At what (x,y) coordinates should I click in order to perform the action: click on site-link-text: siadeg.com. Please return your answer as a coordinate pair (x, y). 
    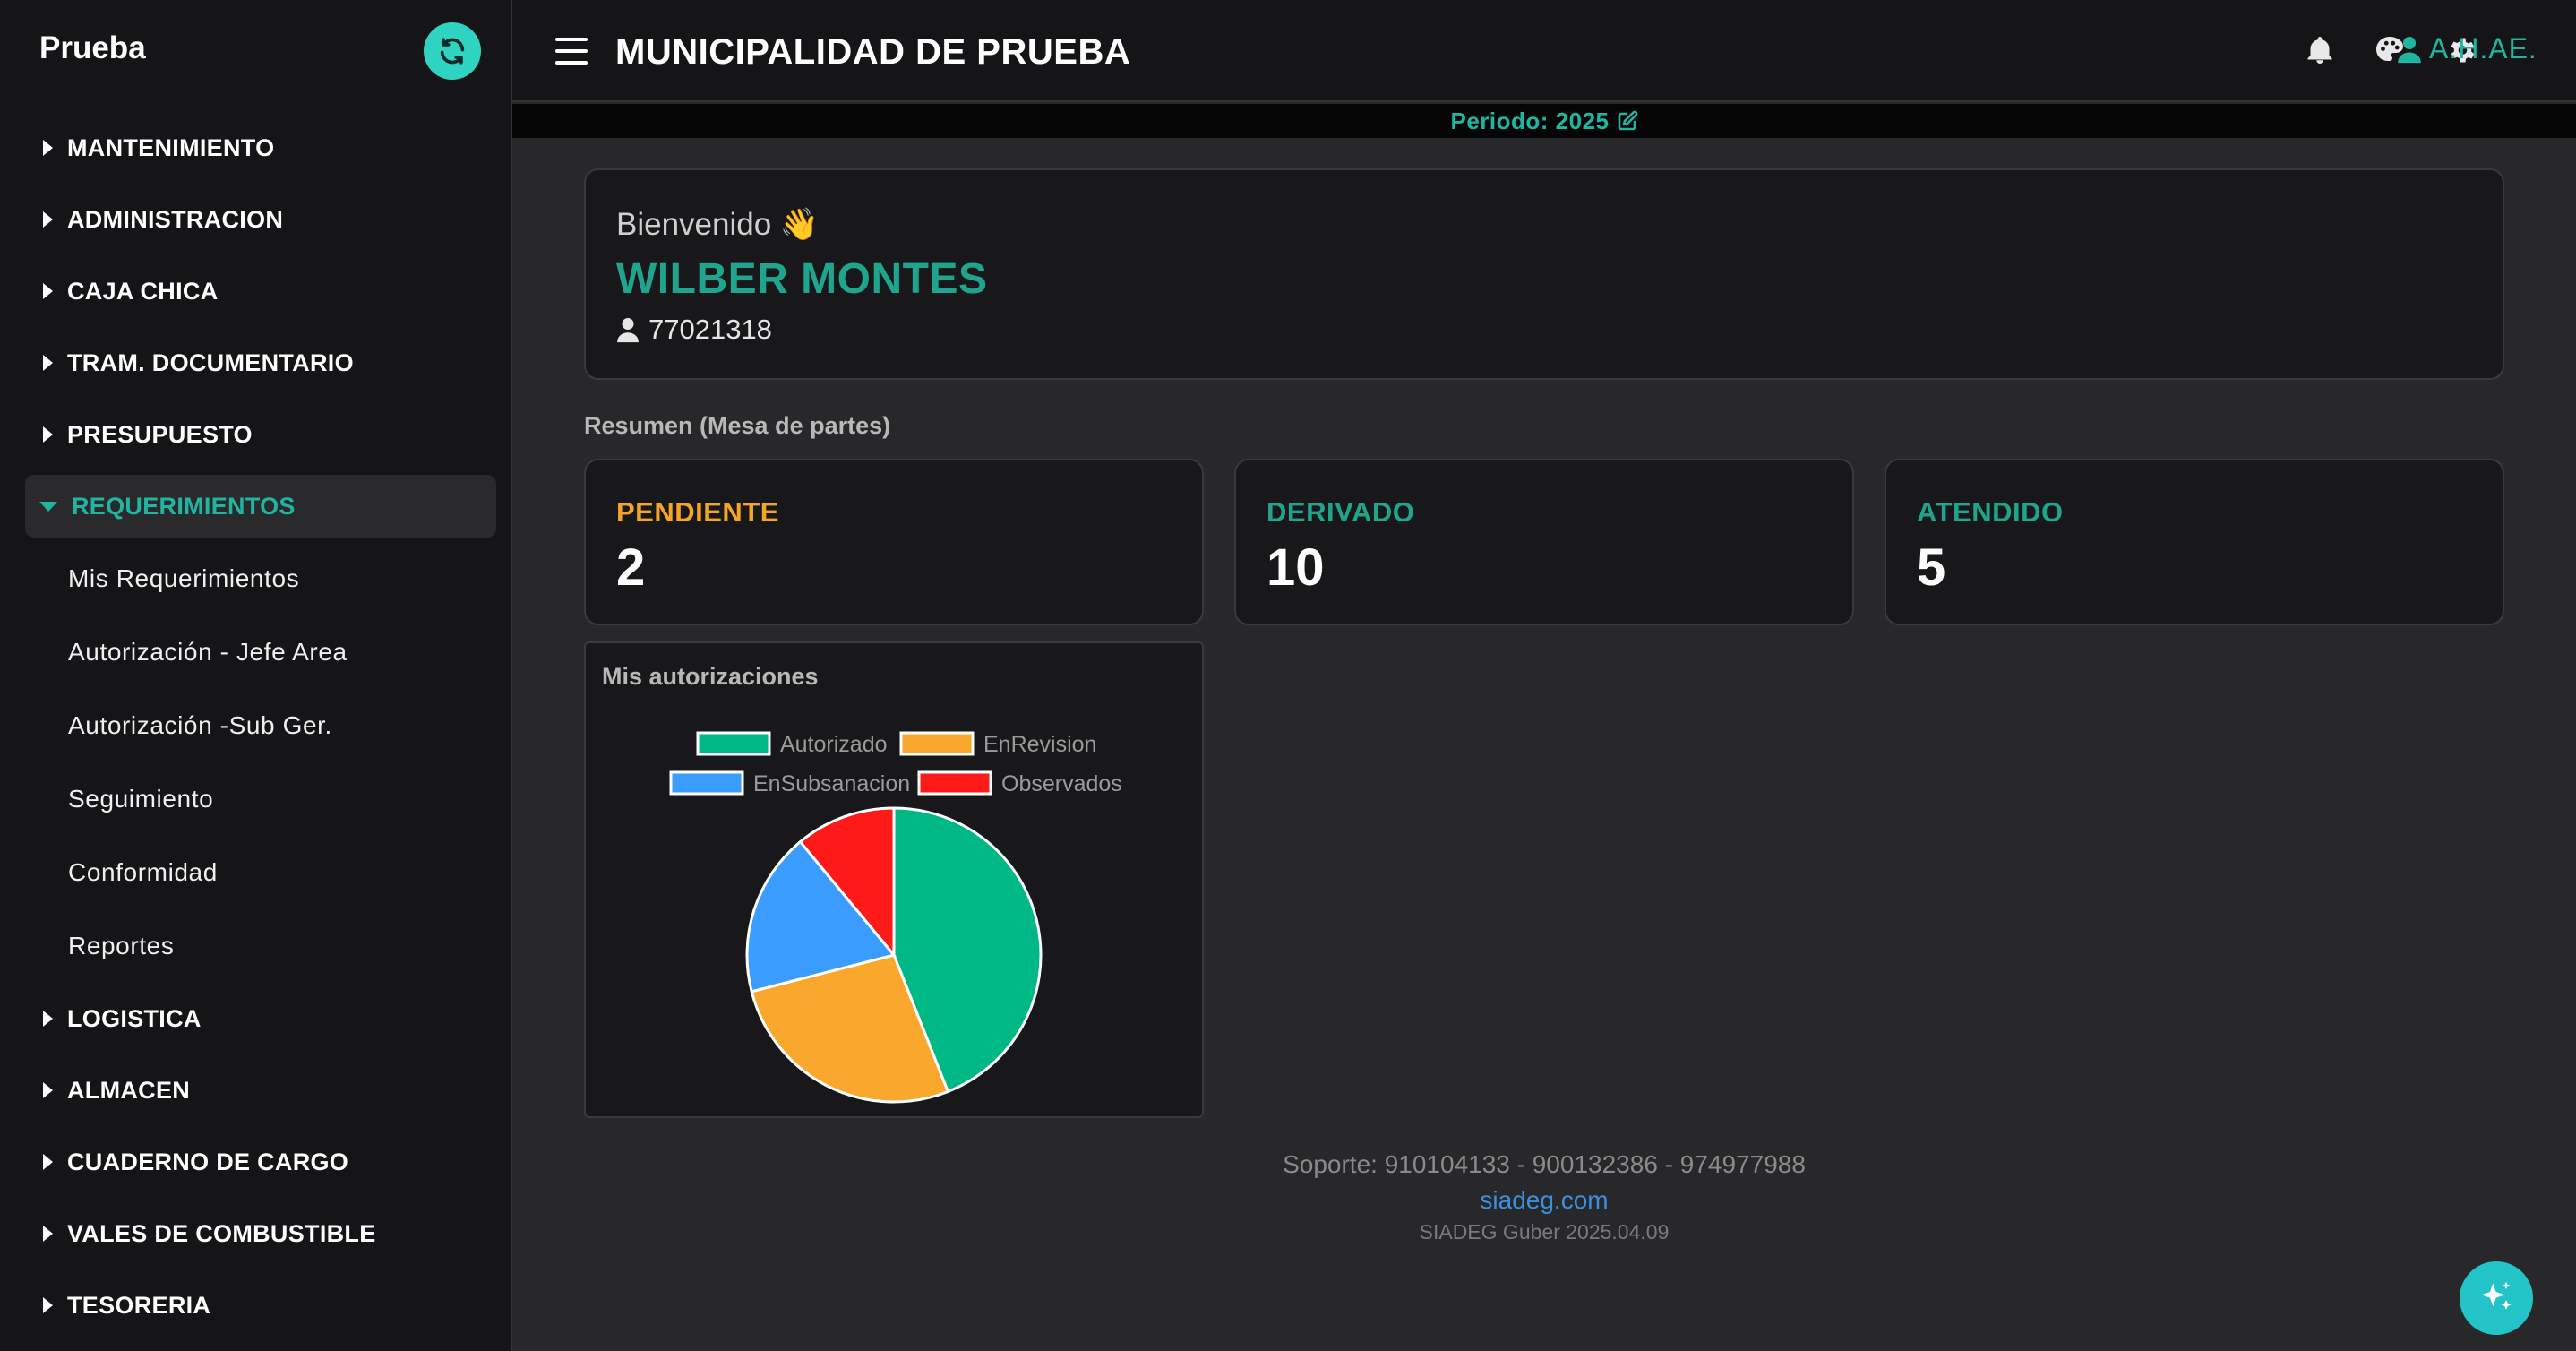
    Looking at the image, I should click on (1544, 1200).